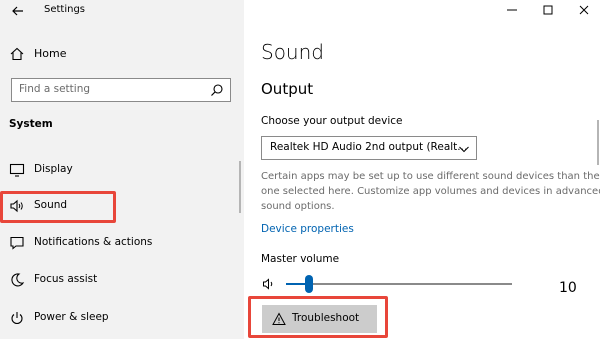 The height and width of the screenshot is (339, 600). I want to click on master-volume-label: Master volume, so click(300, 259).